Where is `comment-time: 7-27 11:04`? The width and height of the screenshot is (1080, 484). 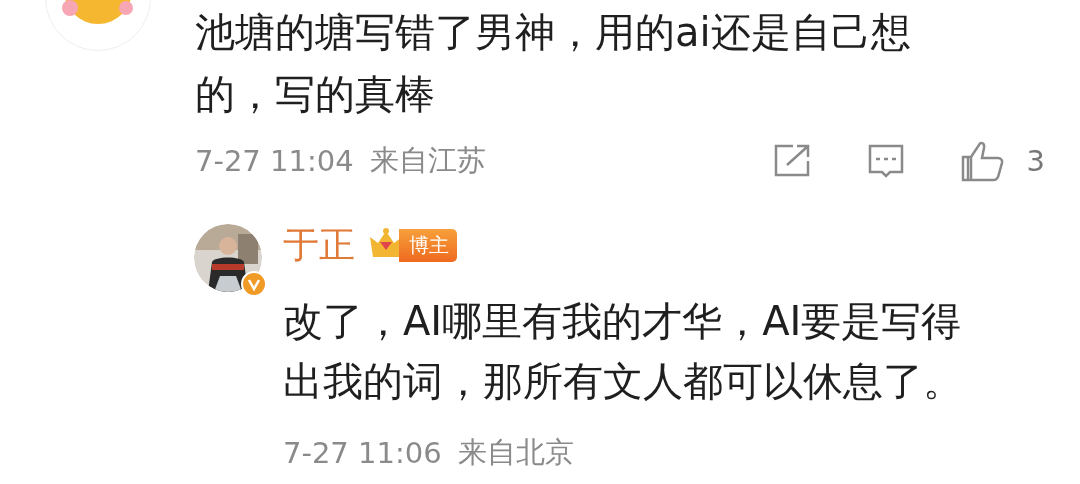 comment-time: 7-27 11:04 is located at coordinates (274, 161).